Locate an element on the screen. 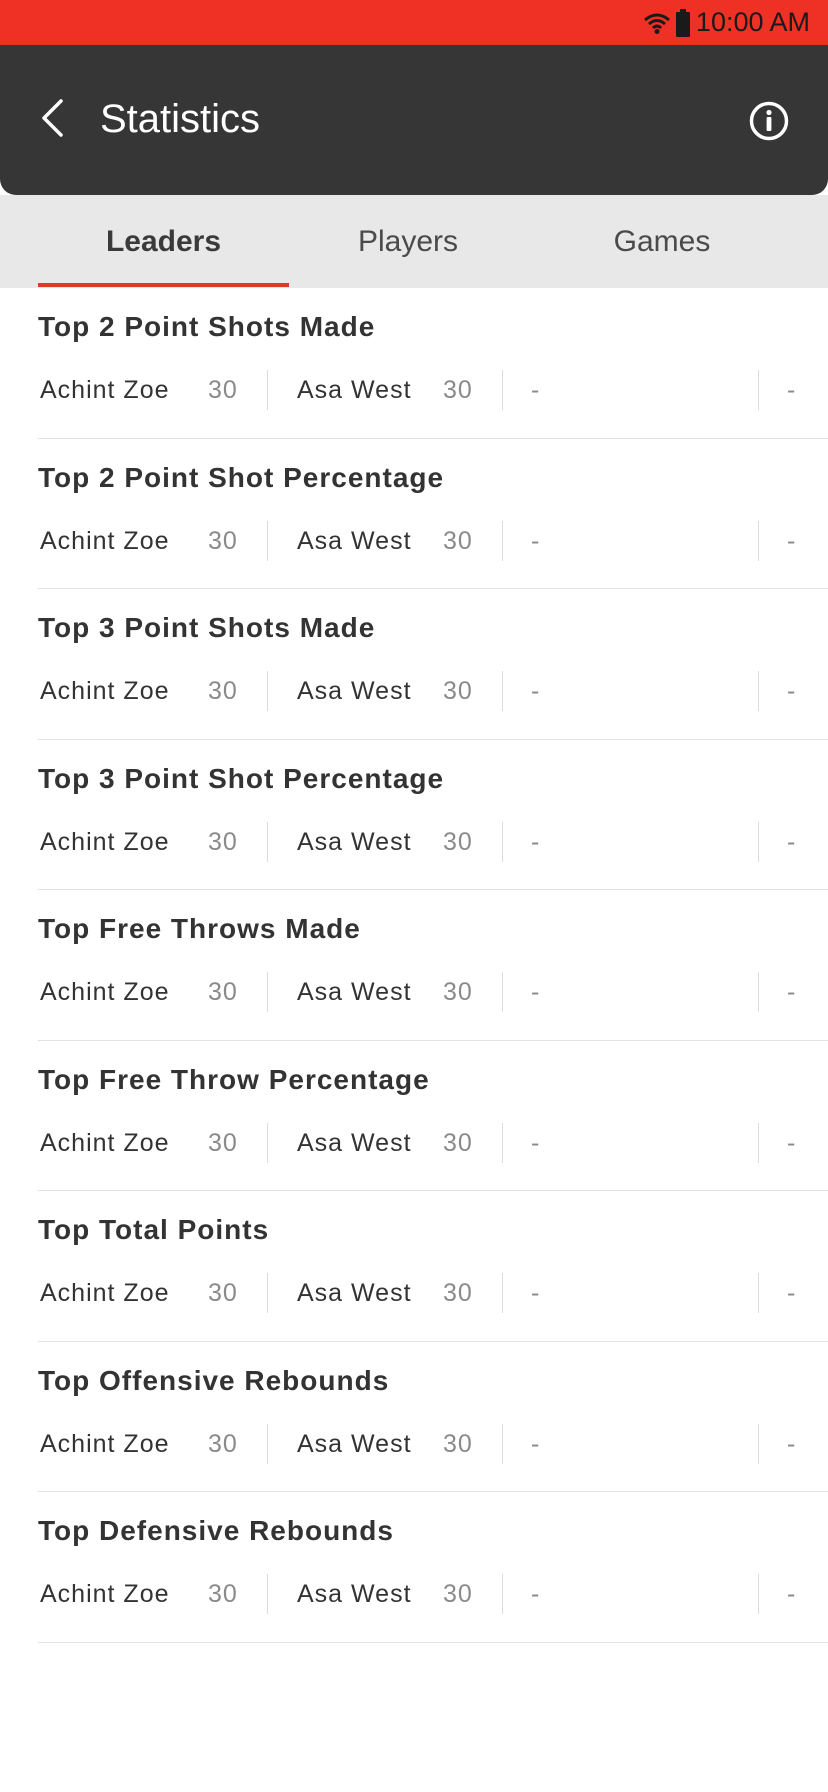  battery-icon is located at coordinates (682, 22).